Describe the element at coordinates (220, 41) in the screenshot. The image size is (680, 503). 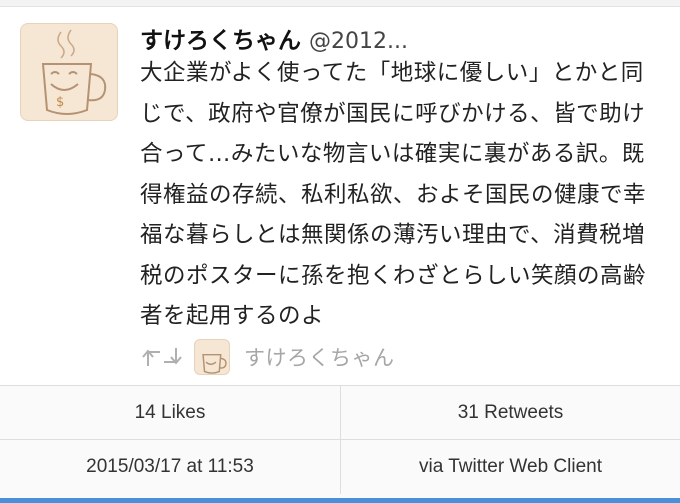
I see `author-name: すけろくちゃん` at that location.